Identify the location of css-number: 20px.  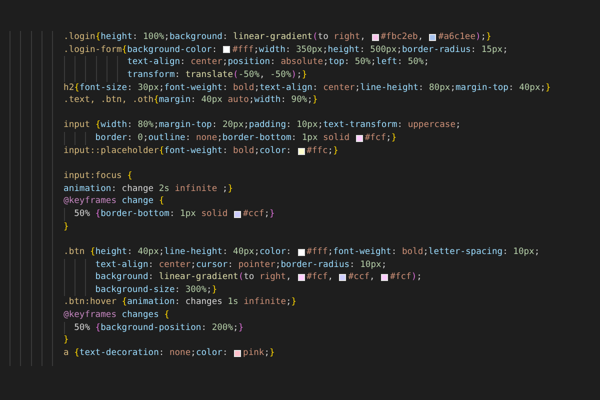
(233, 125).